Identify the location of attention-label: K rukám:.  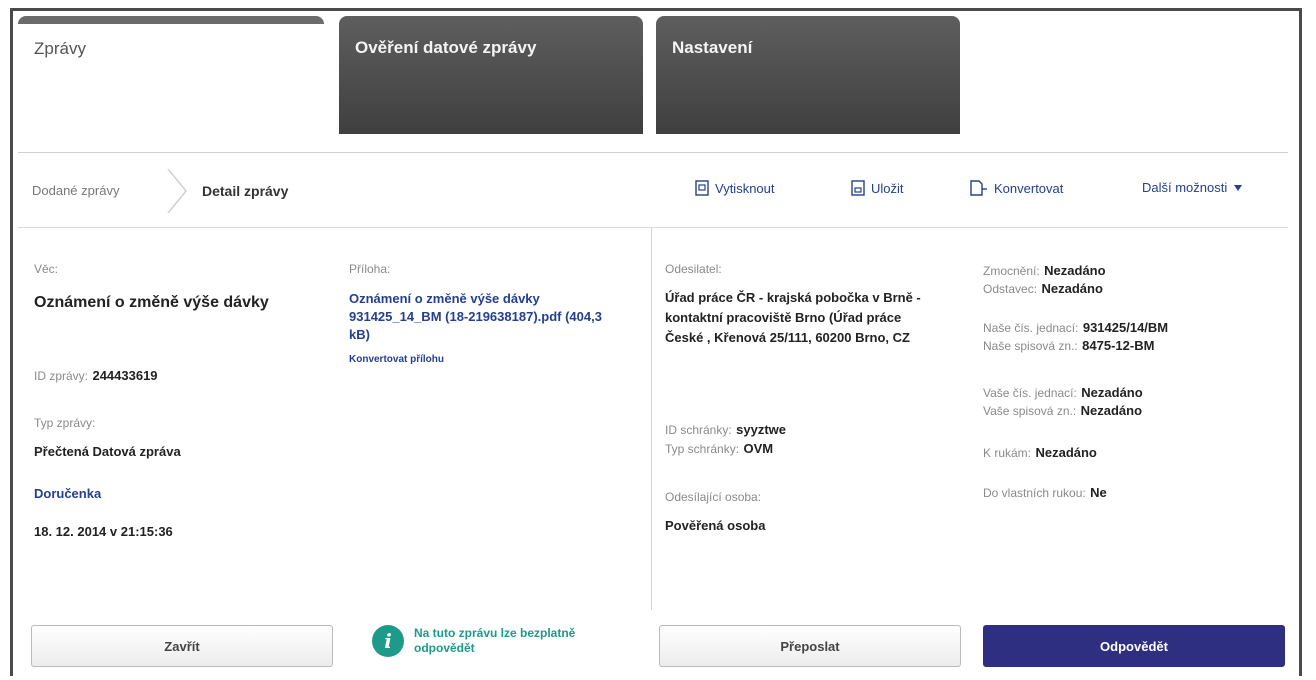
(1007, 453).